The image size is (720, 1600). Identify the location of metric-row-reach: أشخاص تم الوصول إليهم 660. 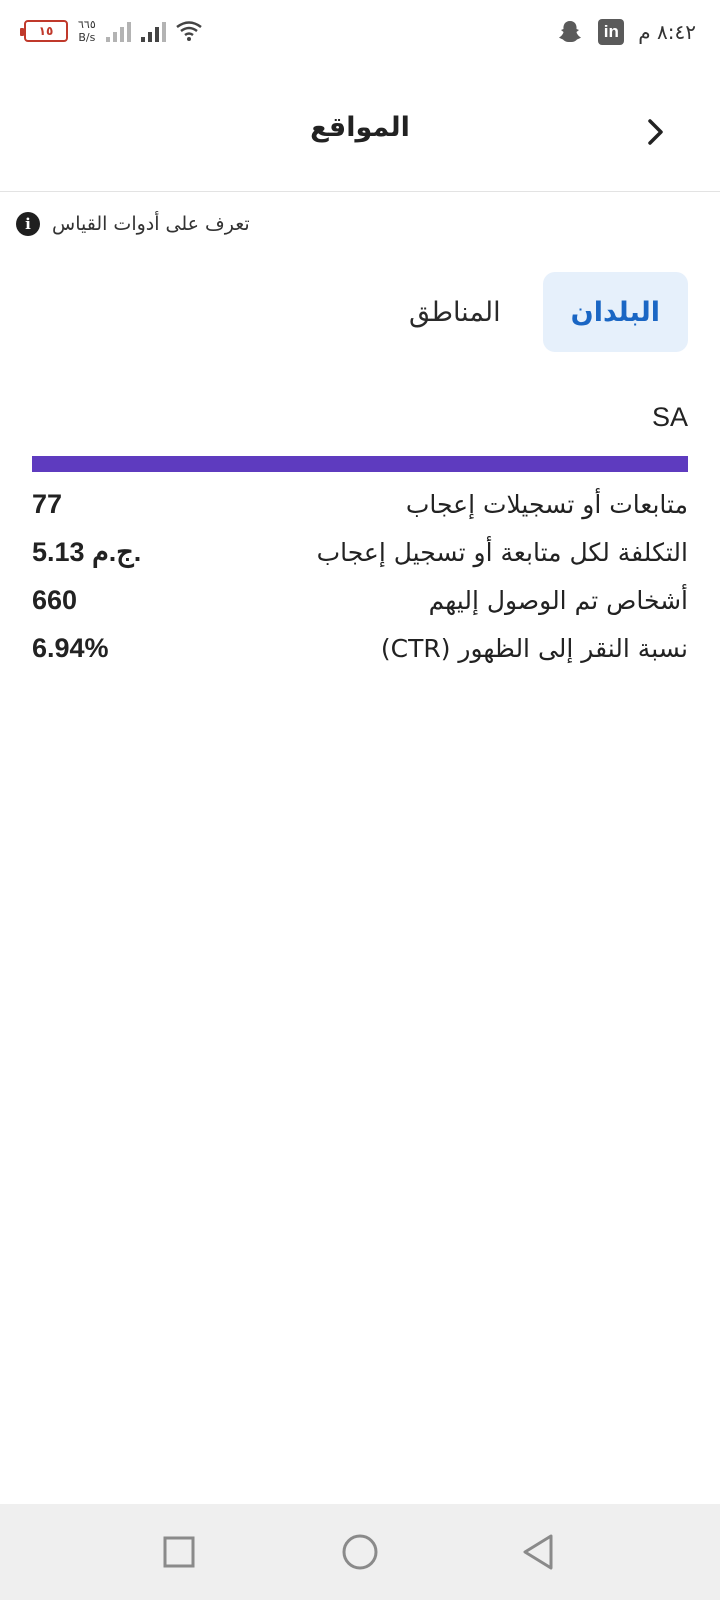
(360, 600).